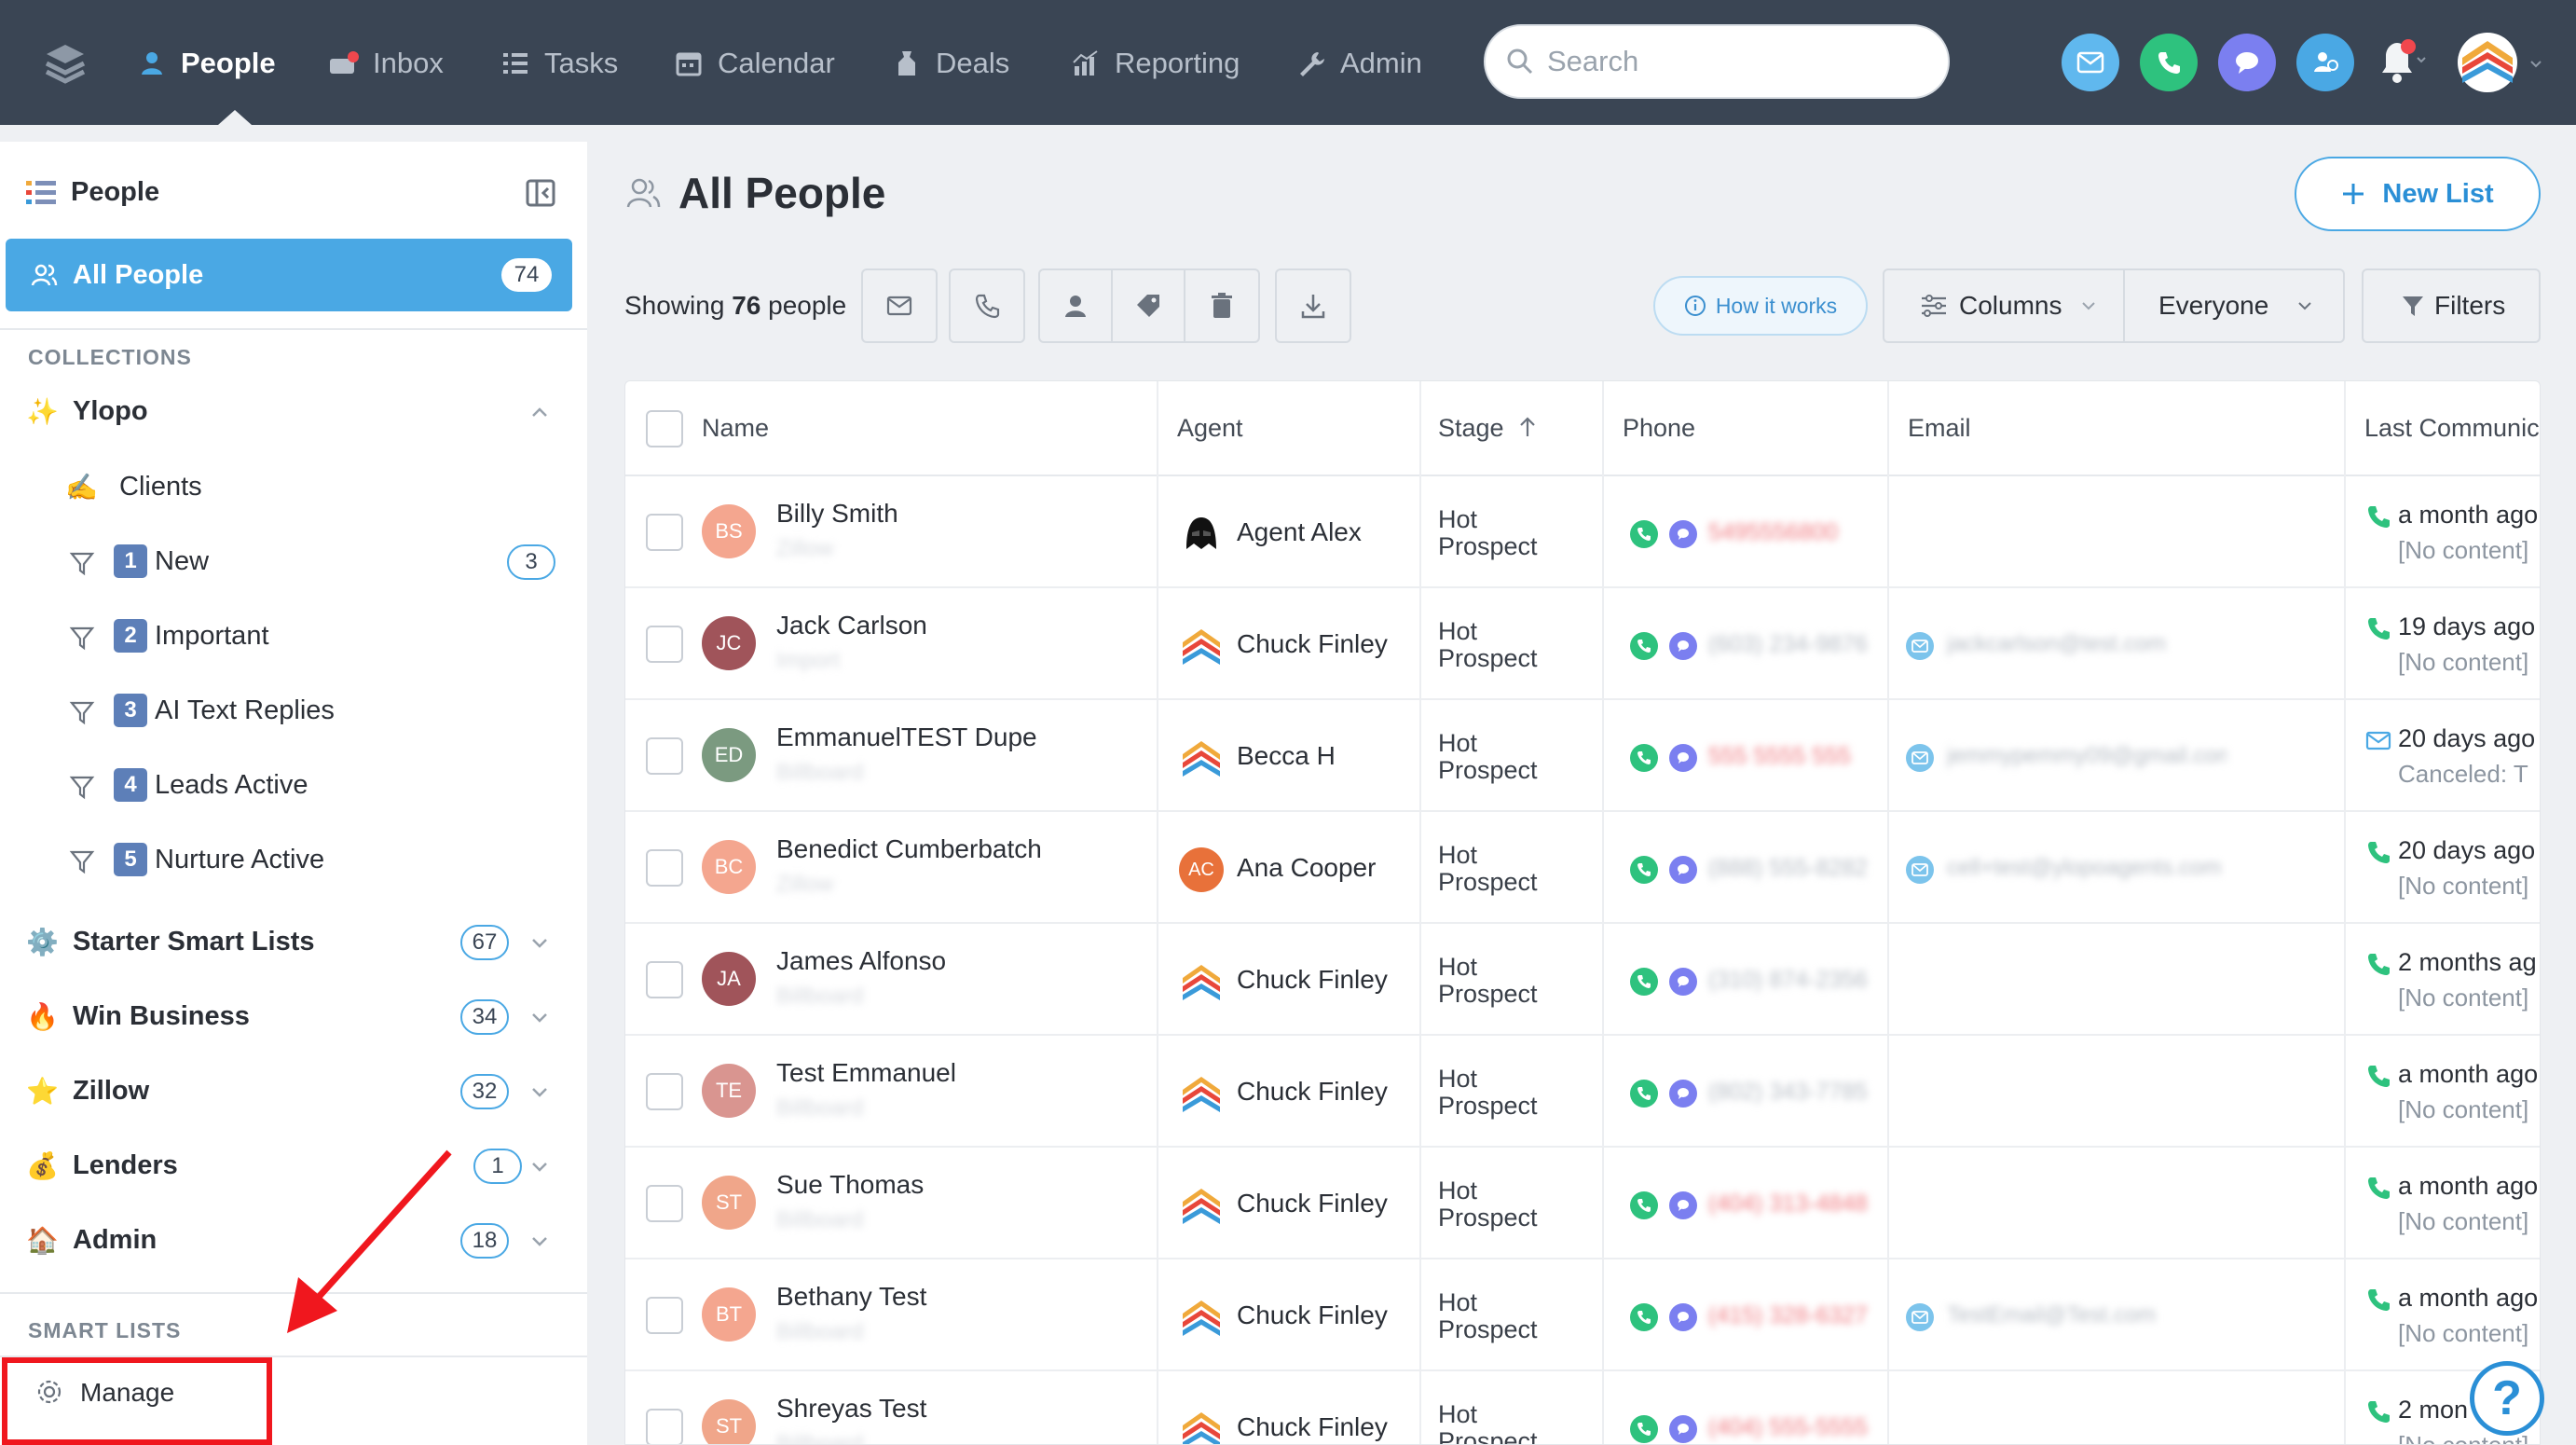 This screenshot has width=2576, height=1445. I want to click on bulk-assign-button, so click(1075, 305).